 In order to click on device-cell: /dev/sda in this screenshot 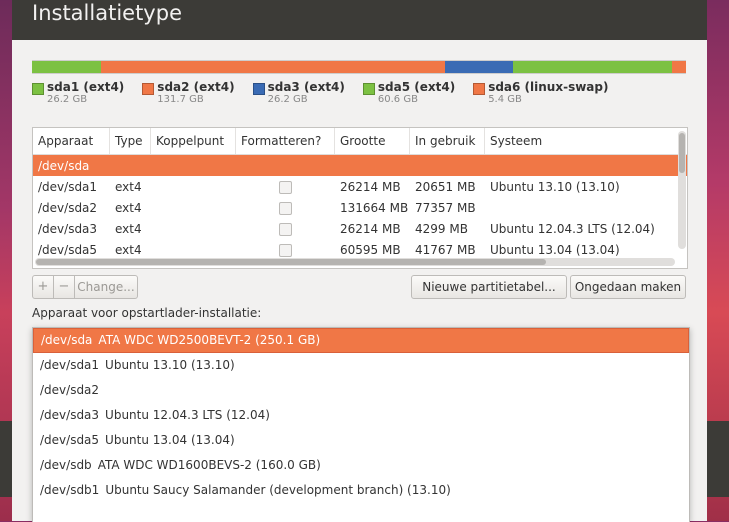, I will do `click(64, 165)`.